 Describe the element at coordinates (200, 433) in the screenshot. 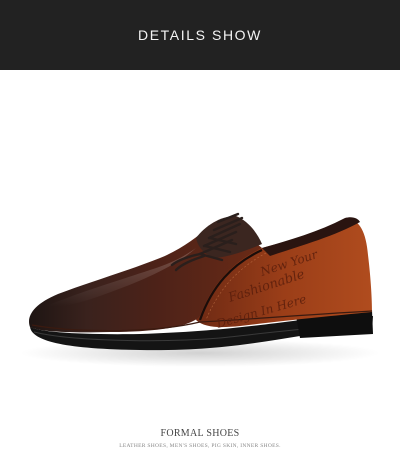

I see `caption-title: FORMAL SHOES` at that location.